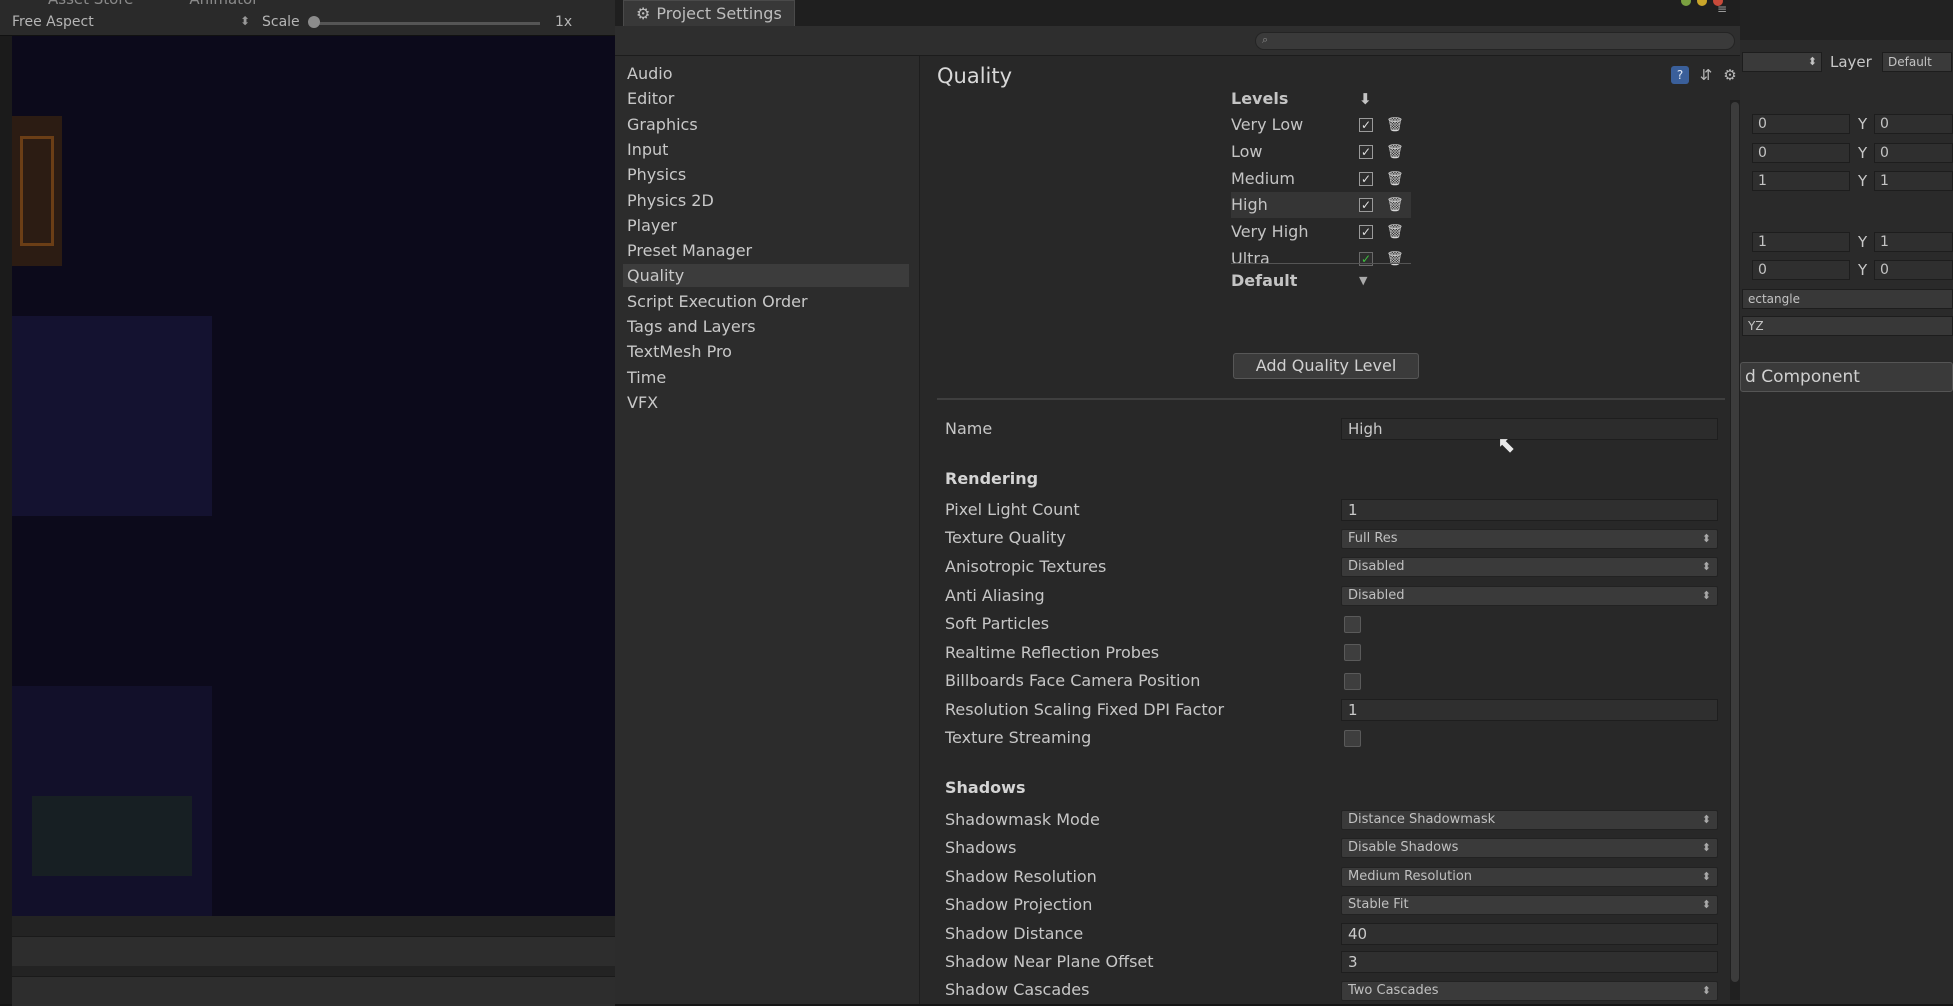  I want to click on sidebar-item-player: Player, so click(770, 225).